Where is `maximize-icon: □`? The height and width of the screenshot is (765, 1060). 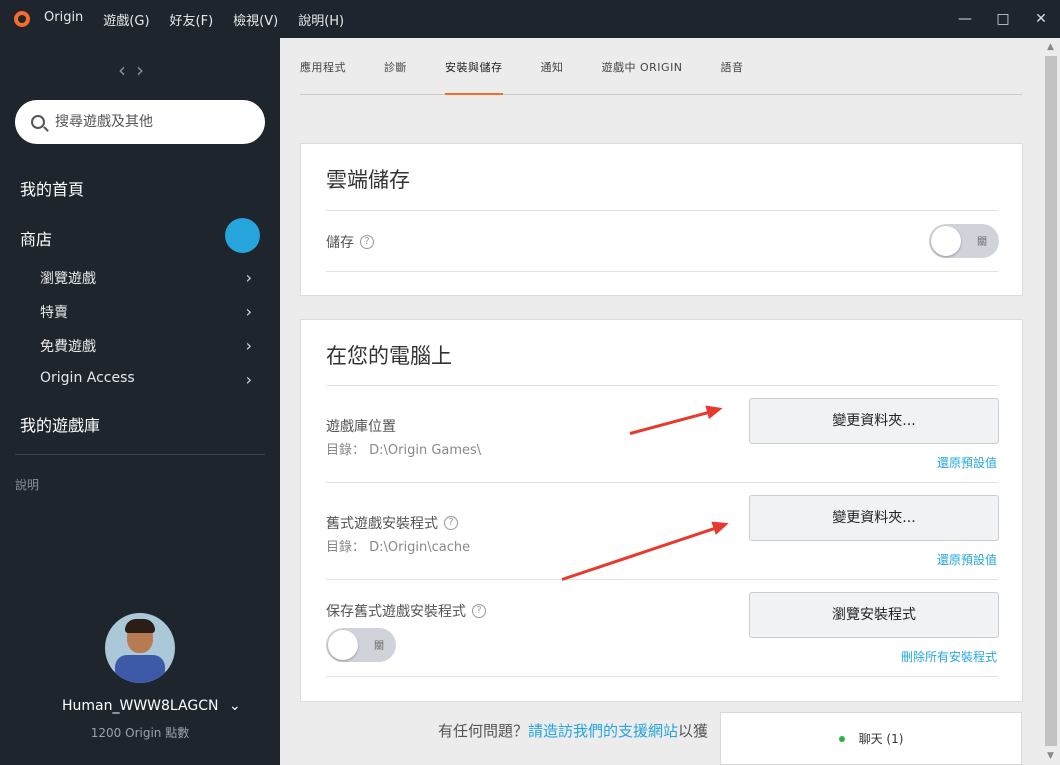 maximize-icon: □ is located at coordinates (1003, 19).